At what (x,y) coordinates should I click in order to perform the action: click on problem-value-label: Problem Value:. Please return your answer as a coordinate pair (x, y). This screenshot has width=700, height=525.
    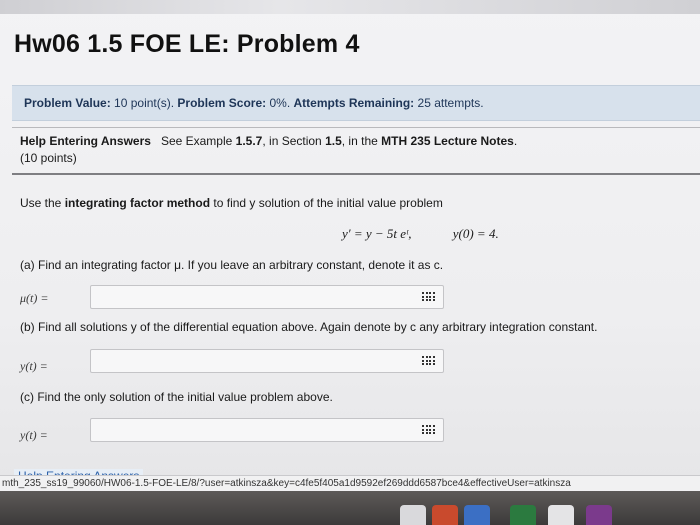
    Looking at the image, I should click on (67, 103).